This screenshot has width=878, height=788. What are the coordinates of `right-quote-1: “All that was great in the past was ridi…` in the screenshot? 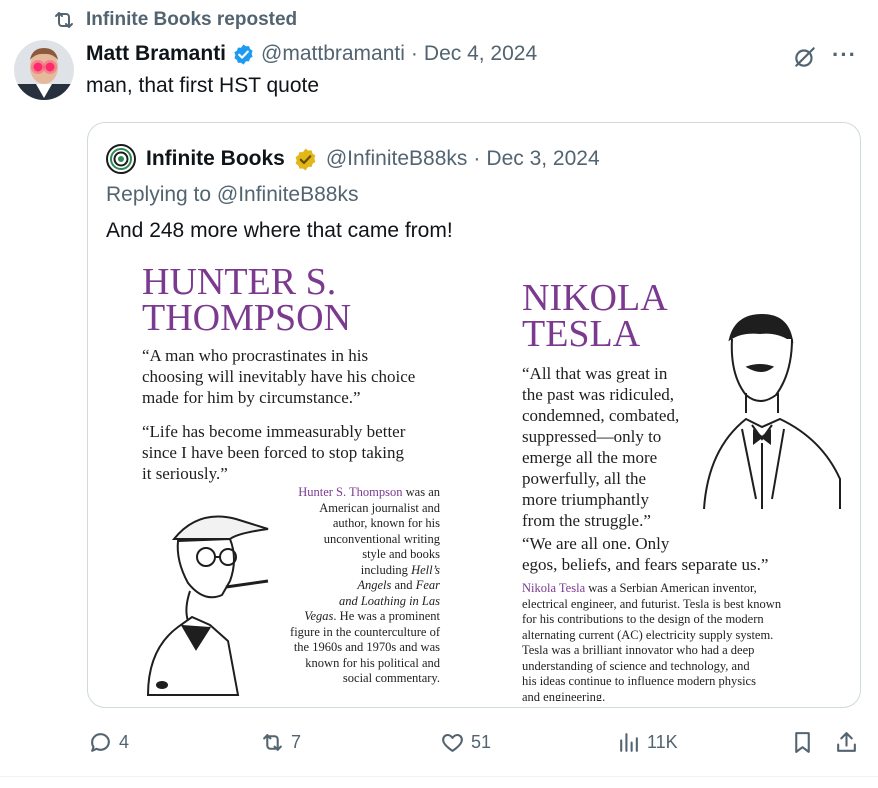 It's located at (601, 447).